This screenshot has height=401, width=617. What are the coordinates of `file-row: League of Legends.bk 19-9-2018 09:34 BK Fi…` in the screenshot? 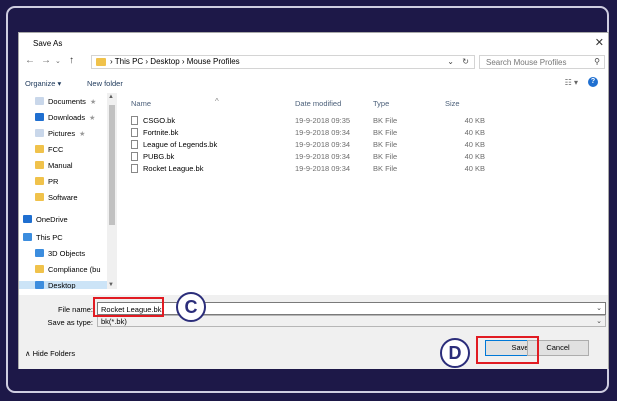 It's located at (313, 145).